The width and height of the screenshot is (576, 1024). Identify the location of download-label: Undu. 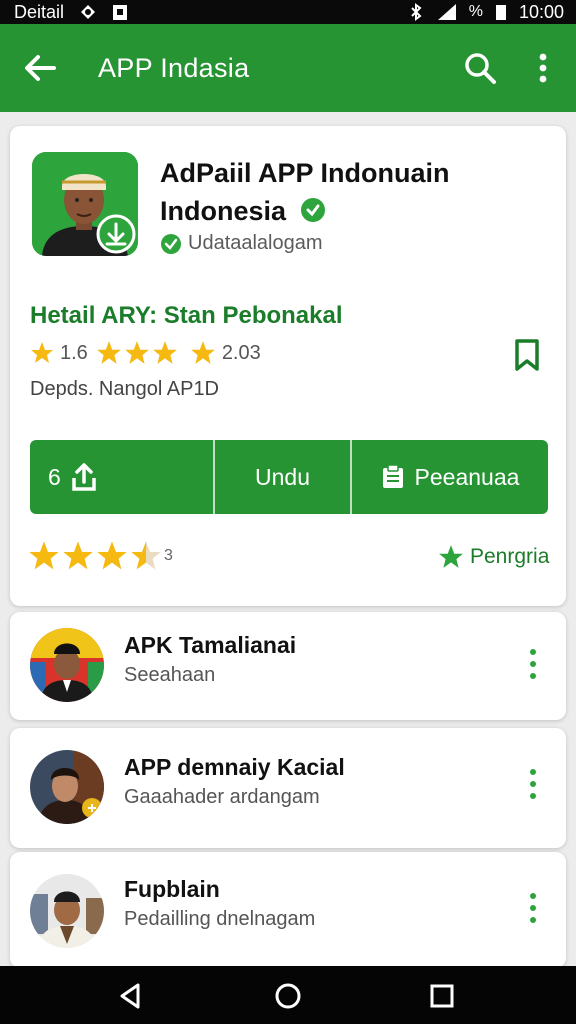
(282, 476).